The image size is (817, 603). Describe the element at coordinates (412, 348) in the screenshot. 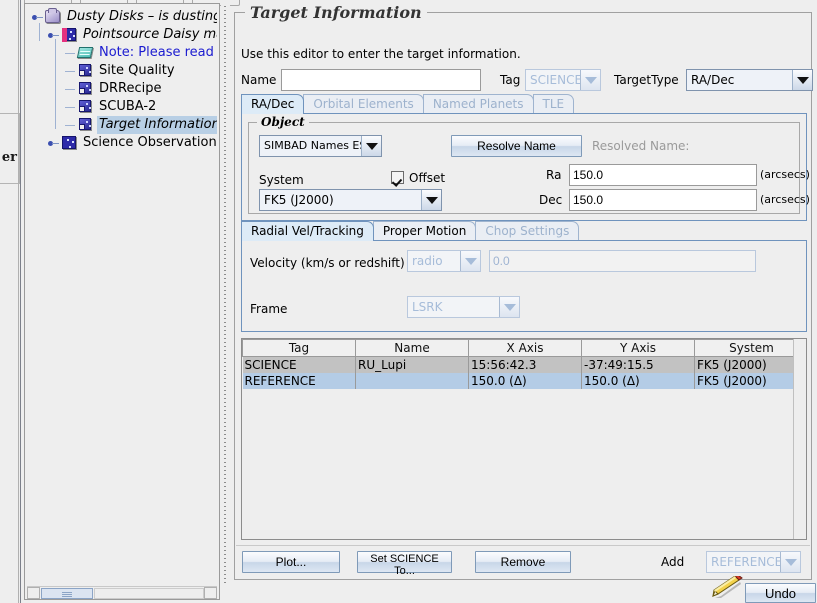

I see `column-header-name: Name` at that location.